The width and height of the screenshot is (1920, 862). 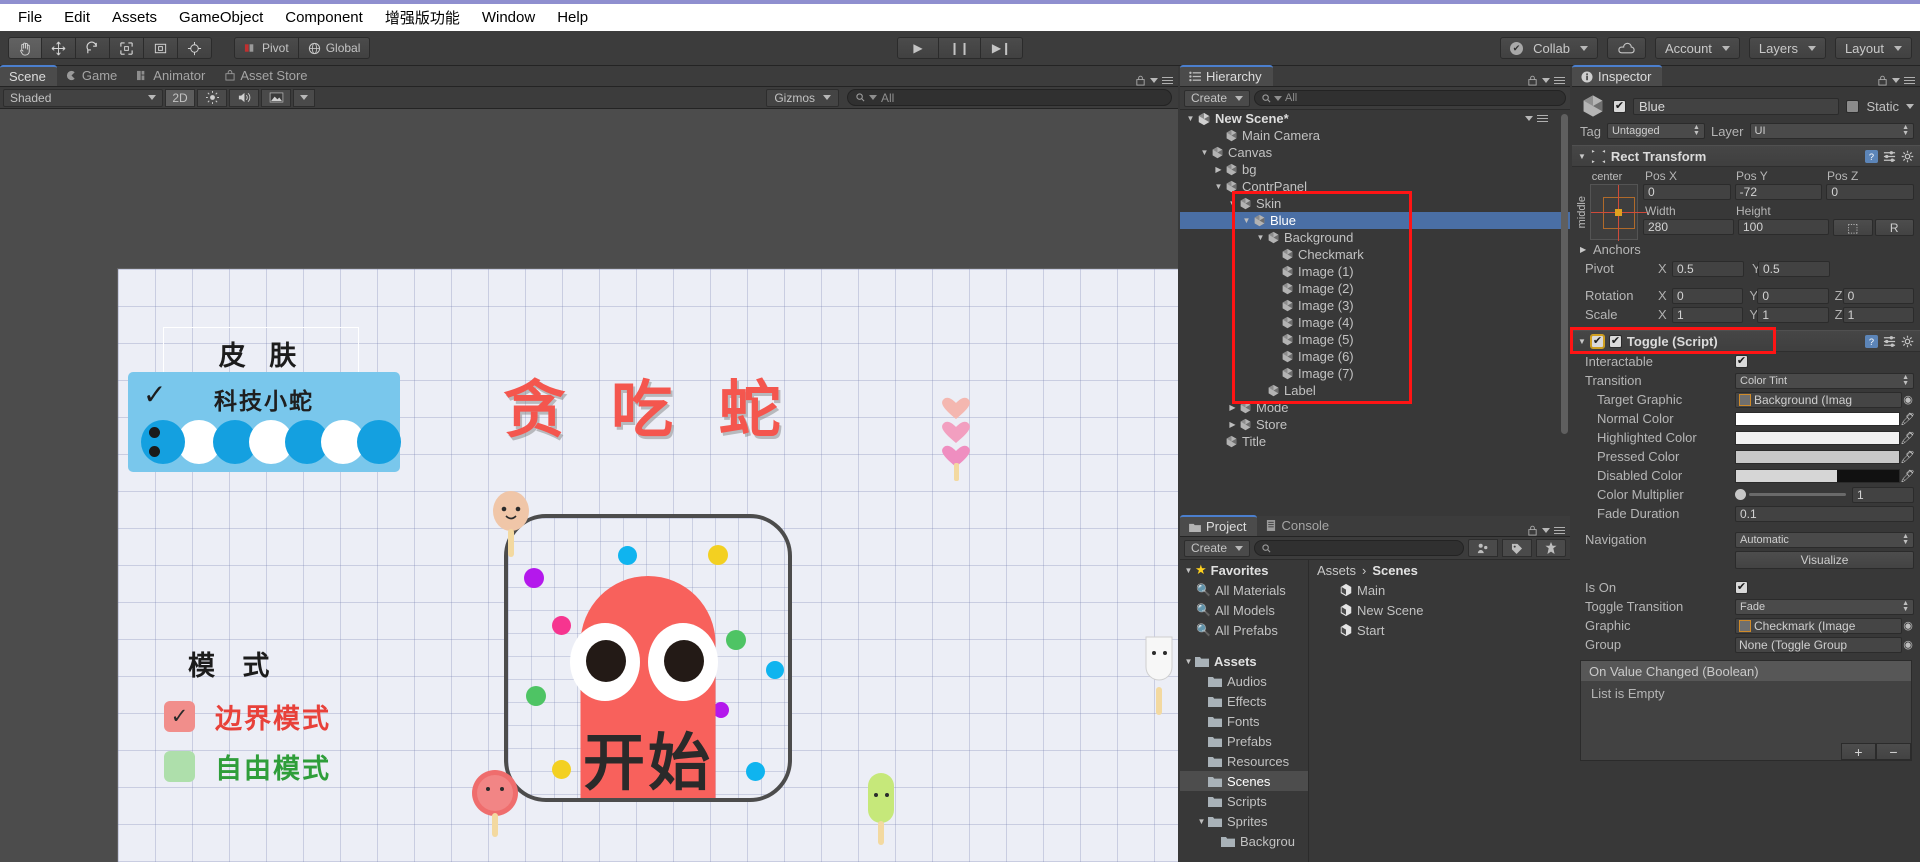 What do you see at coordinates (1244, 841) in the screenshot?
I see `project-folder-backgrou: Backgrou` at bounding box center [1244, 841].